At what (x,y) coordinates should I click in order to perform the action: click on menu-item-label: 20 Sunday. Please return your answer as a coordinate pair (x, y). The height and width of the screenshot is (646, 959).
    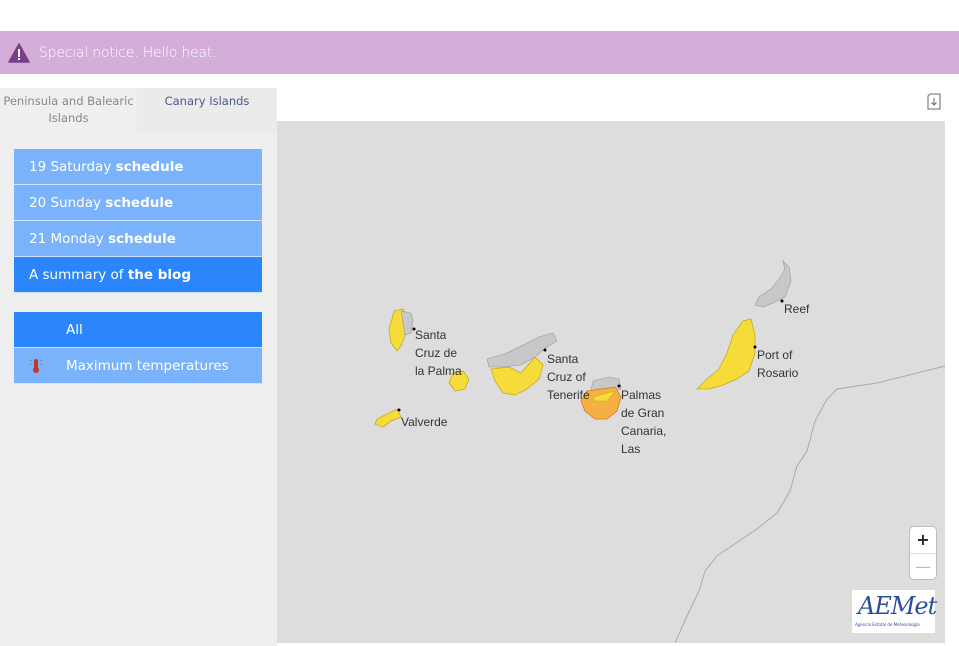
    Looking at the image, I should click on (67, 203).